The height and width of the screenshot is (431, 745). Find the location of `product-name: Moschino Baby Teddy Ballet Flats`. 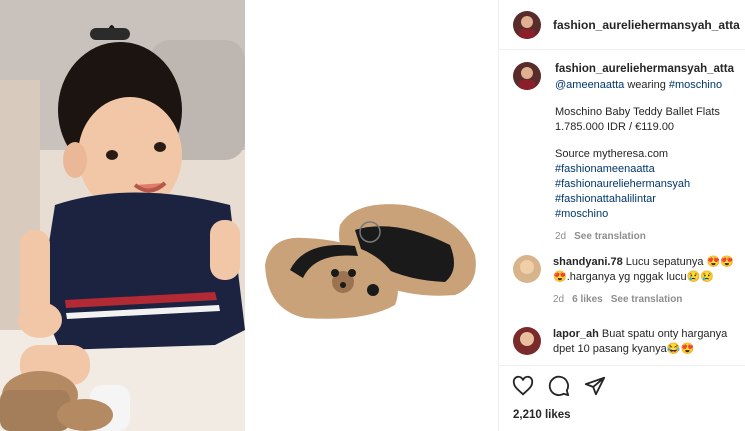

product-name: Moschino Baby Teddy Ballet Flats is located at coordinates (637, 112).